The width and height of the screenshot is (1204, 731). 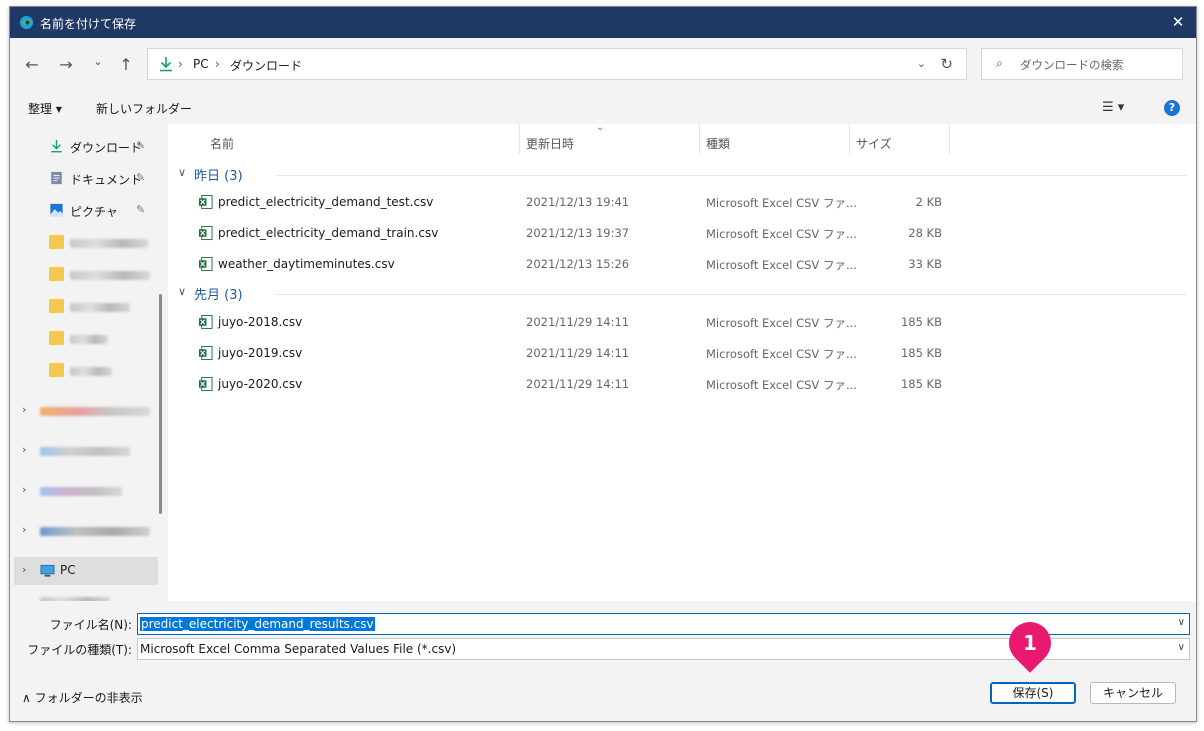 I want to click on sidebar-scrollbar, so click(x=160, y=404).